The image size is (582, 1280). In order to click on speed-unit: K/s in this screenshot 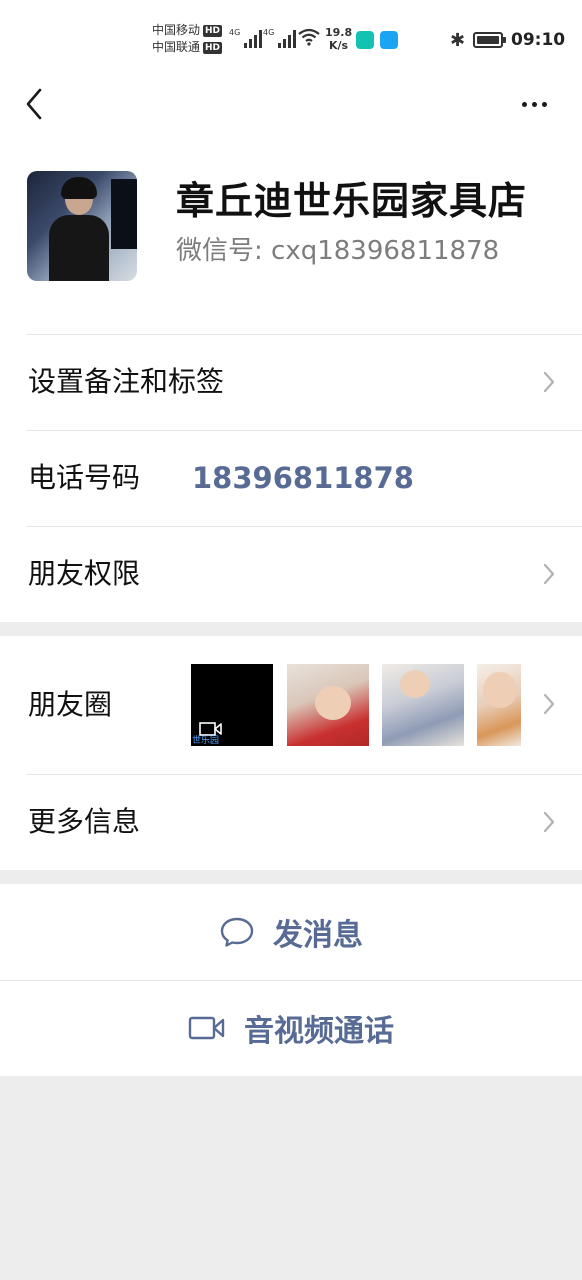, I will do `click(339, 45)`.